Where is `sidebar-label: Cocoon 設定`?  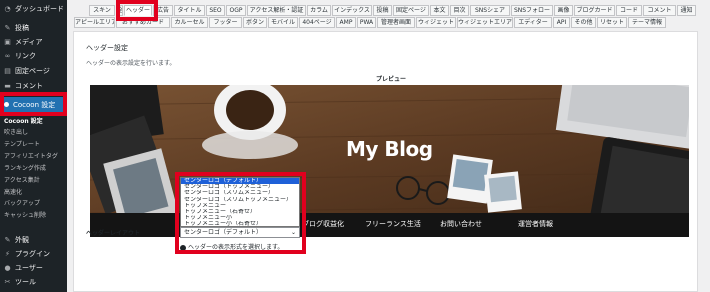
sidebar-label: Cocoon 設定 is located at coordinates (34, 104).